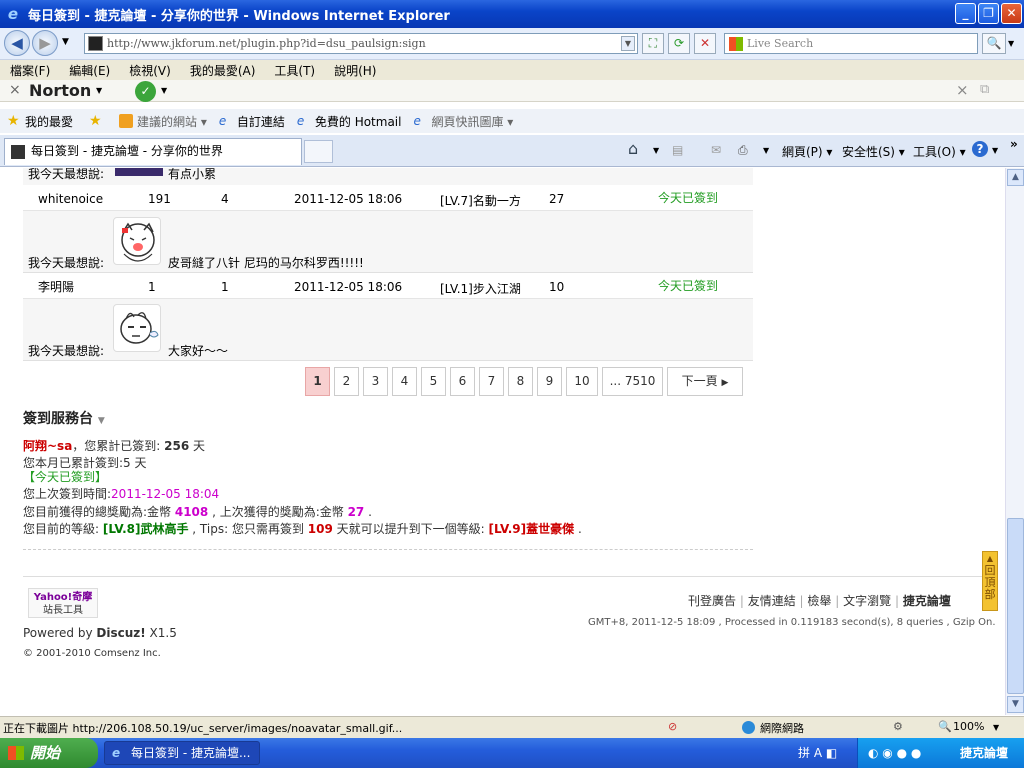 The width and height of the screenshot is (1024, 768). Describe the element at coordinates (127, 151) in the screenshot. I see `tab-title: 每日簽到 - 捷克論壇 - 分享你的世界` at that location.